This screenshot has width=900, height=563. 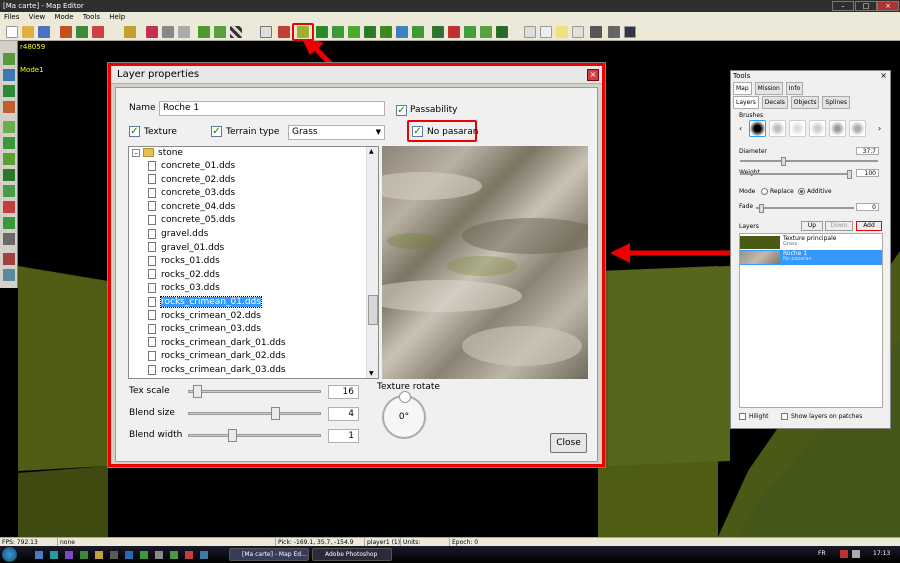 What do you see at coordinates (746, 102) in the screenshot?
I see `tab-layers: Layers` at bounding box center [746, 102].